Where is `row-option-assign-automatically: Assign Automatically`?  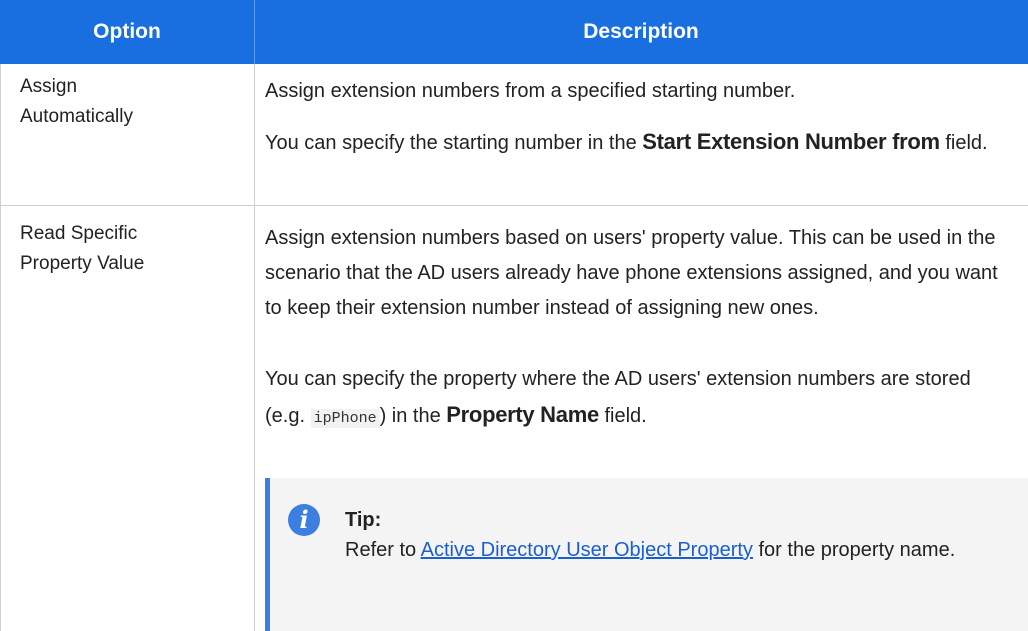
row-option-assign-automatically: Assign Automatically is located at coordinates (132, 102).